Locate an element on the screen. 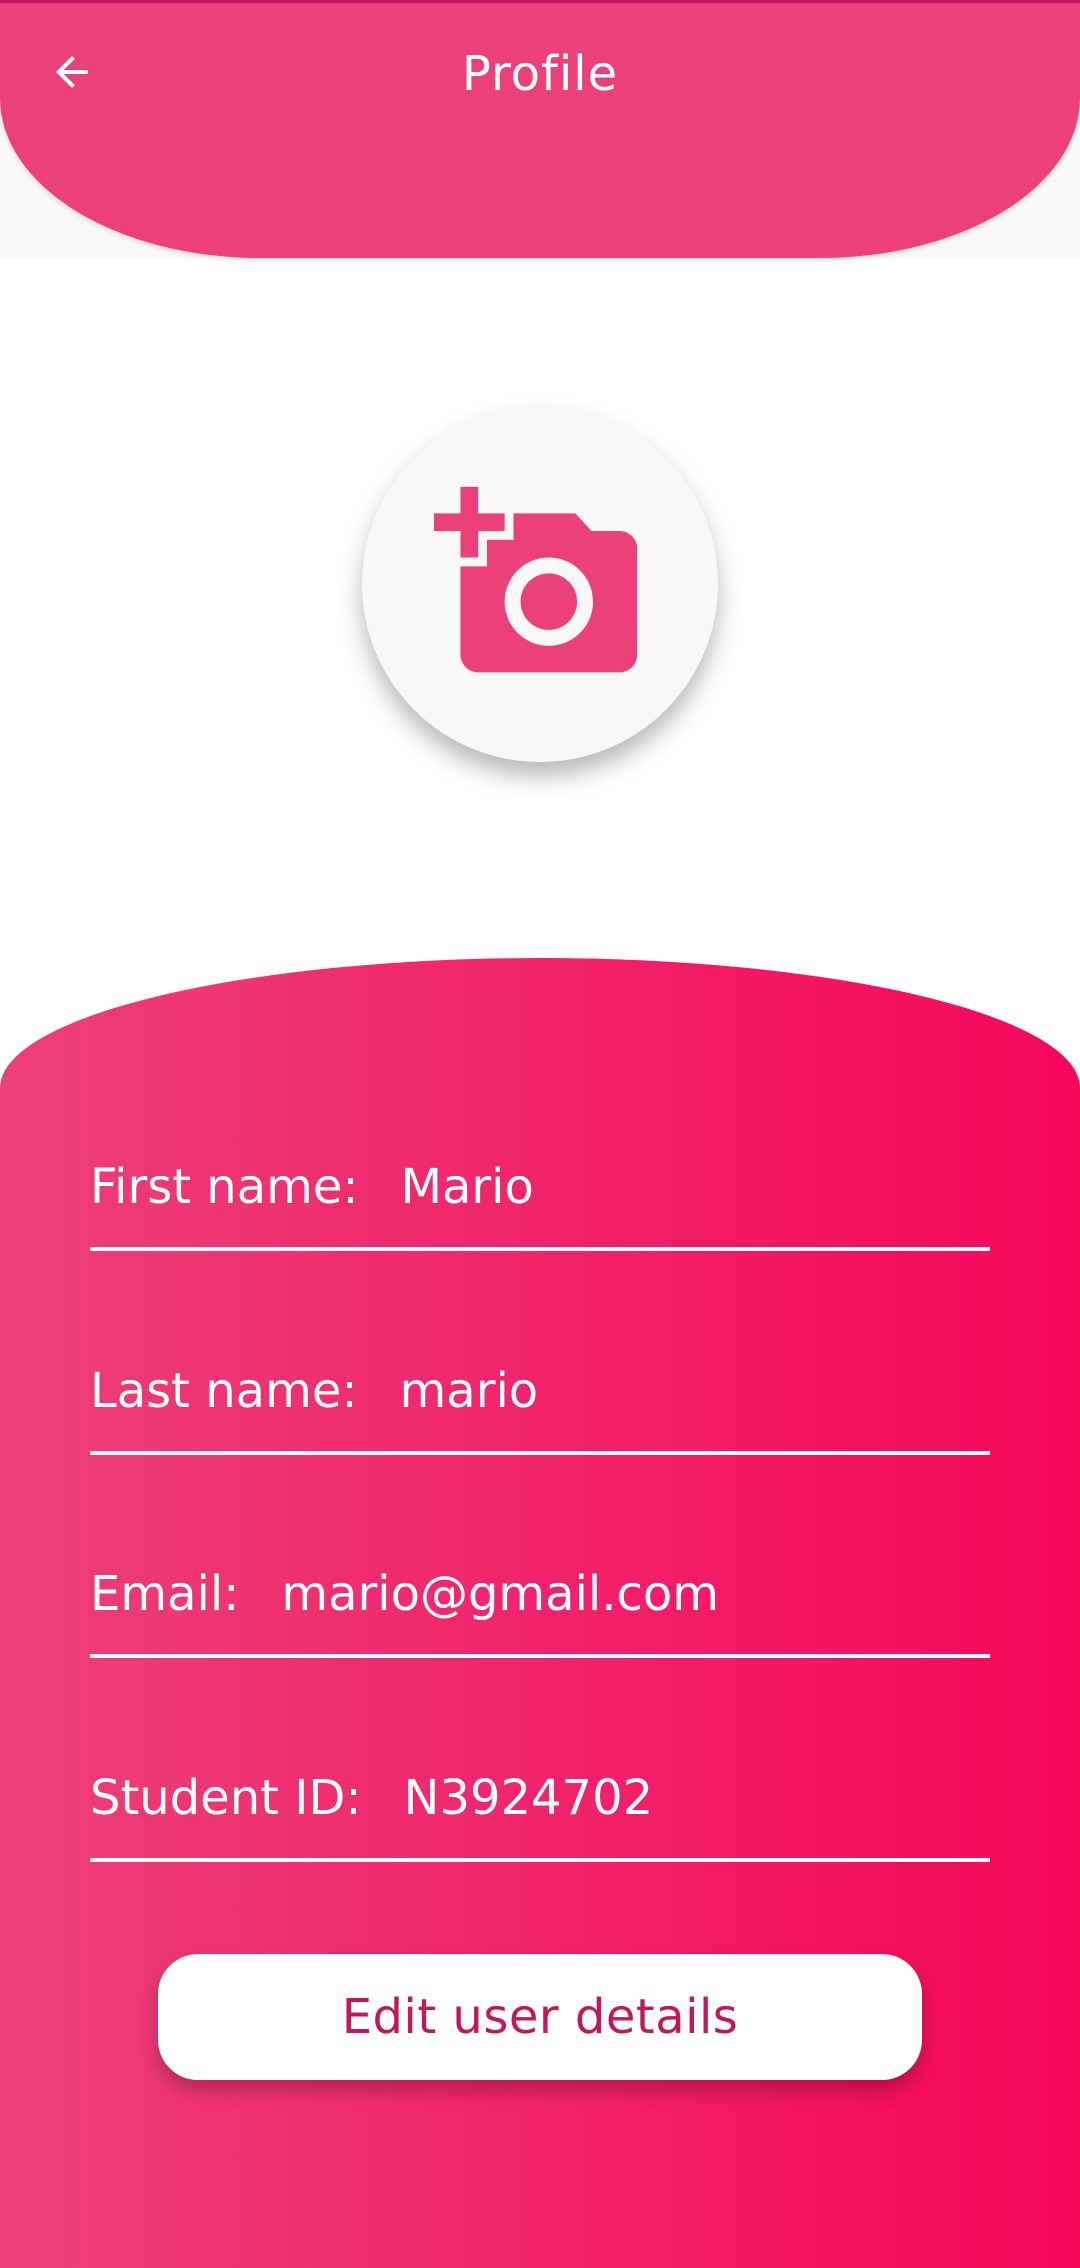 The height and width of the screenshot is (2268, 1080). student-id-field: Student ID: N3924702 is located at coordinates (540, 1798).